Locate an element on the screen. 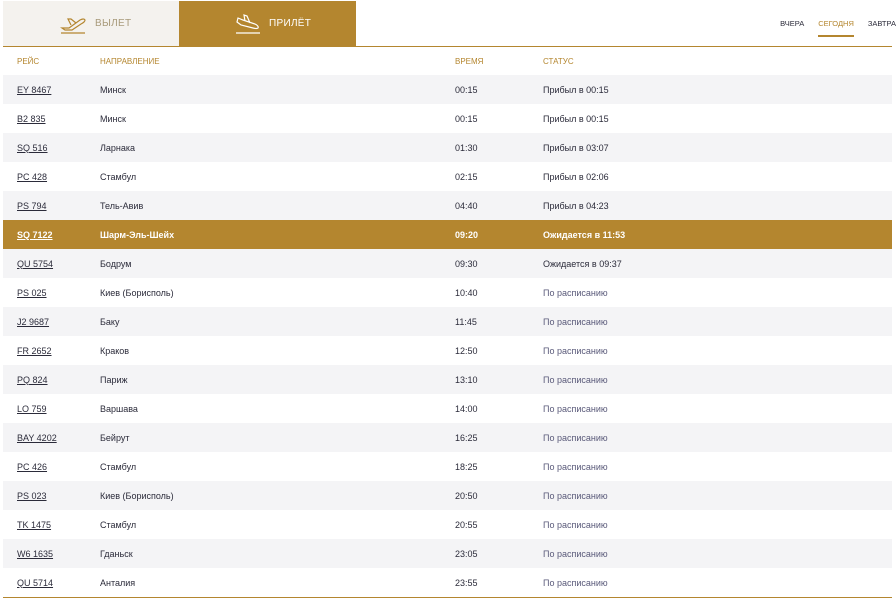  flight-time: 20:50 is located at coordinates (466, 495).